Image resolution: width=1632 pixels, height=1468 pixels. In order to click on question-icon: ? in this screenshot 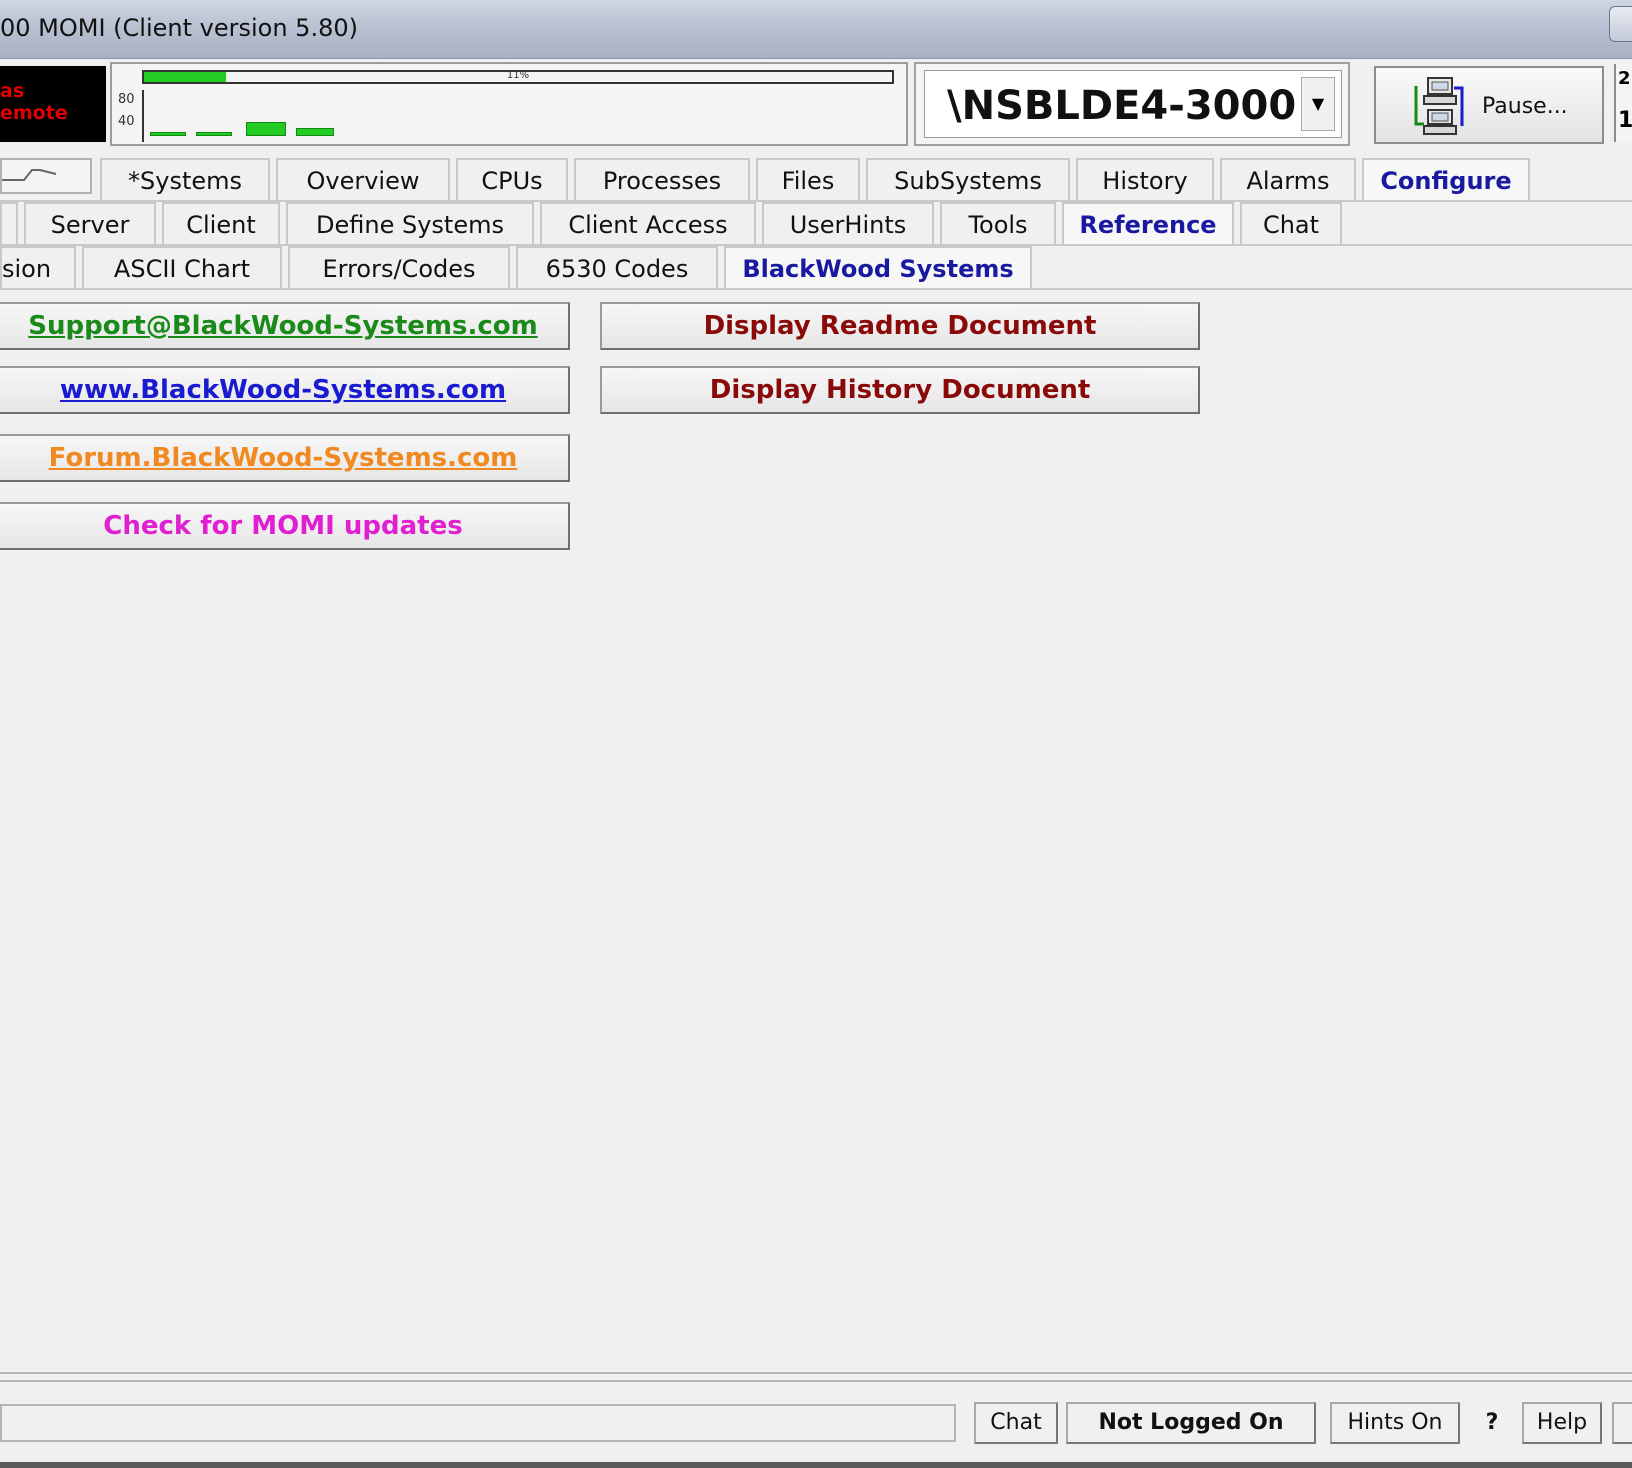, I will do `click(1492, 1423)`.